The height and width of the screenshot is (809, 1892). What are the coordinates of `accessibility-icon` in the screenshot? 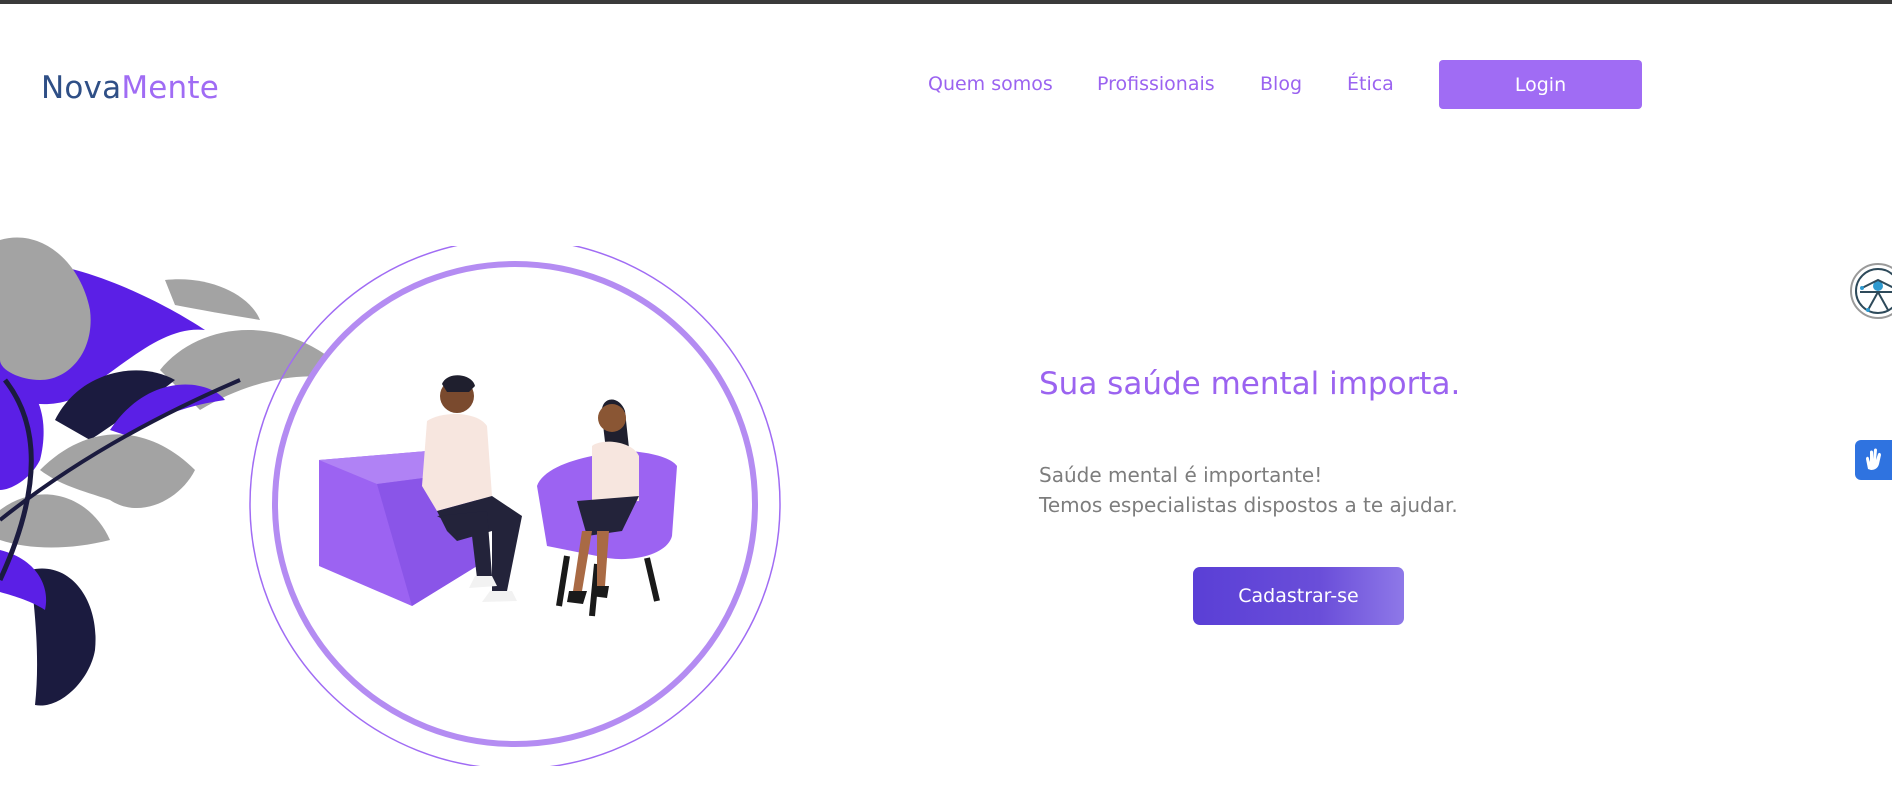 It's located at (1871, 291).